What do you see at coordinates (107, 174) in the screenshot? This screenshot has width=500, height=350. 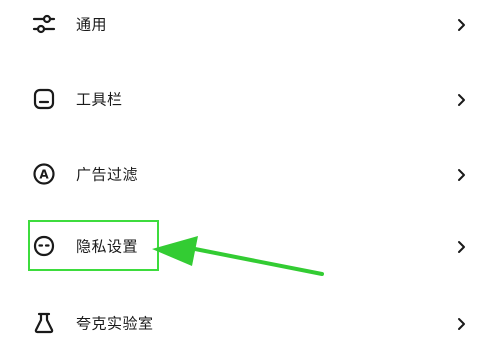 I see `menu-item-label: 广告过滤` at bounding box center [107, 174].